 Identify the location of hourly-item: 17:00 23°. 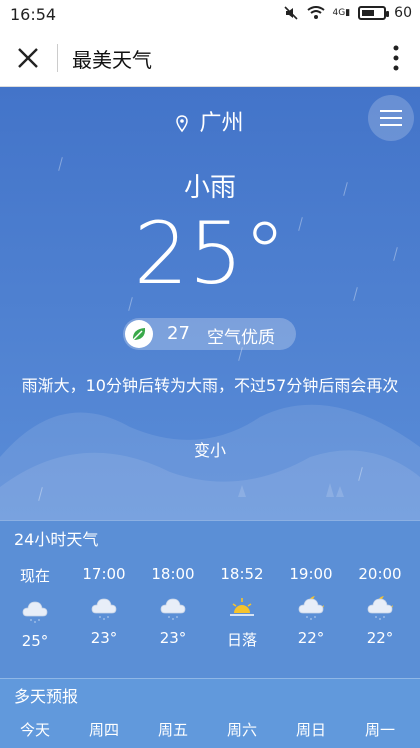
(104, 606).